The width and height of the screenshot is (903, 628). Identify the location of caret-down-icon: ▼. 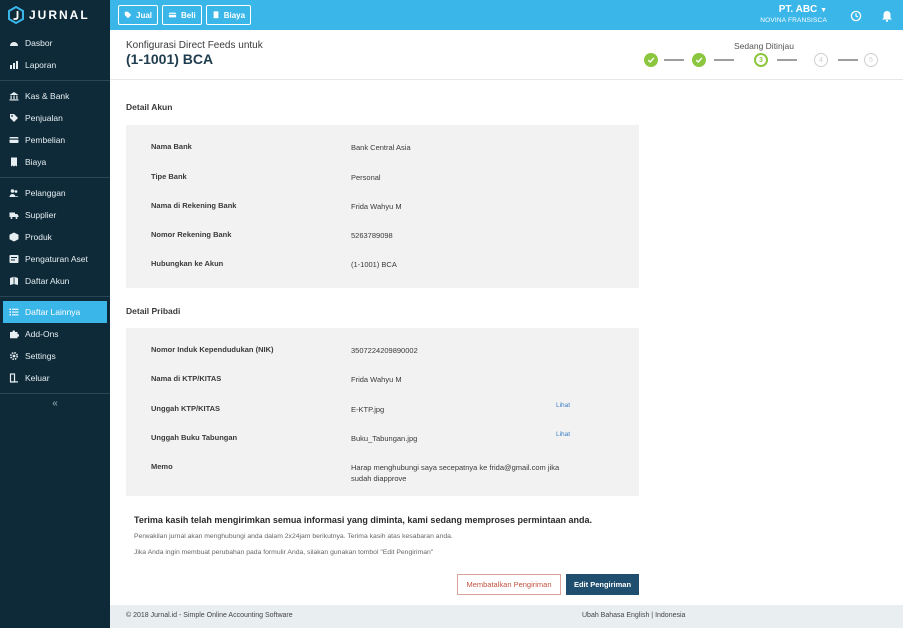
(823, 10).